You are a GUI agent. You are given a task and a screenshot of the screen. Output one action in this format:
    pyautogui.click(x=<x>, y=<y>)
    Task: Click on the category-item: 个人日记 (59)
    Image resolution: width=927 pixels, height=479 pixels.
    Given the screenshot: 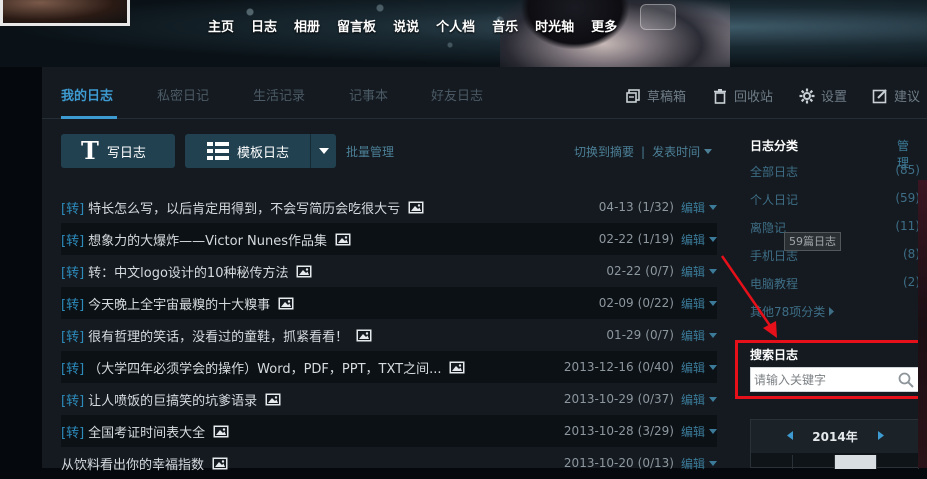 What is the action you would take?
    pyautogui.click(x=835, y=201)
    